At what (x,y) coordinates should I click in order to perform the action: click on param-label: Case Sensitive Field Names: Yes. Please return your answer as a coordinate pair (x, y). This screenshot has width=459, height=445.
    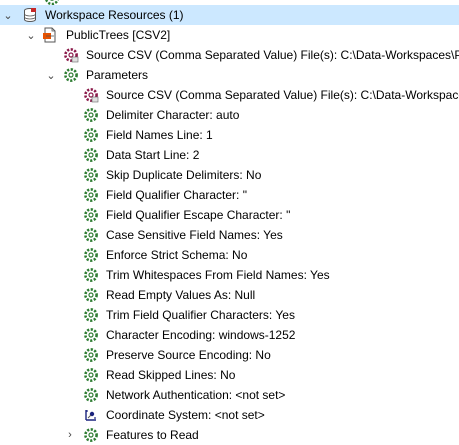
    Looking at the image, I should click on (194, 235).